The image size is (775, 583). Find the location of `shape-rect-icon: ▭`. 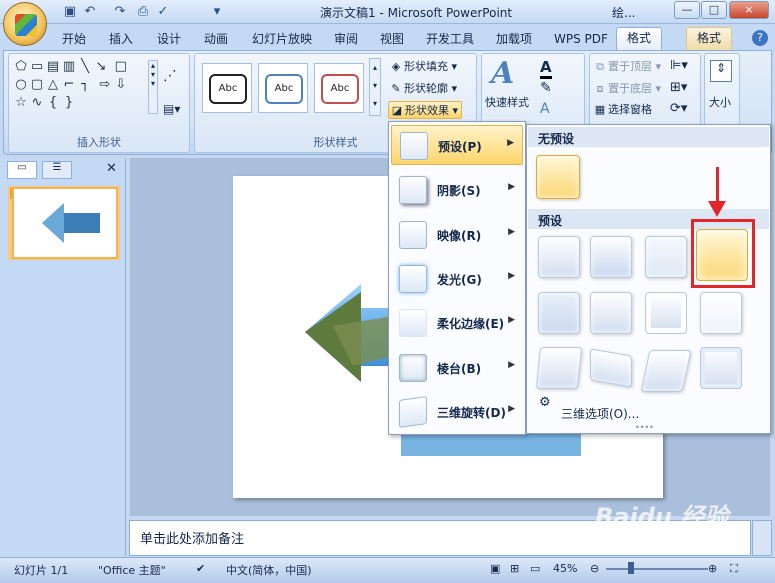

shape-rect-icon: ▭ is located at coordinates (37, 67).